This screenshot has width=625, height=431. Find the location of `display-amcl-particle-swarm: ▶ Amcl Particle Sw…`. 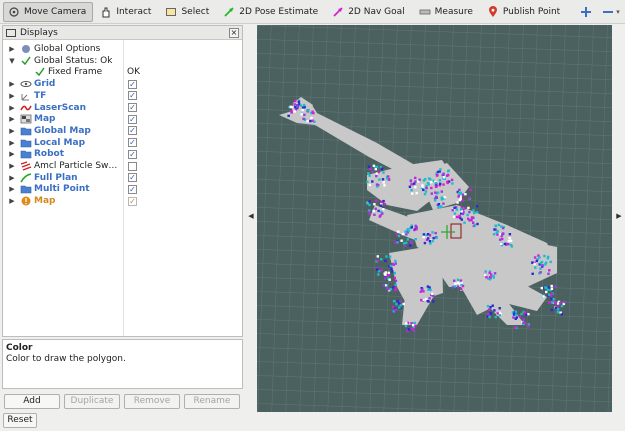

display-amcl-particle-swarm: ▶ Amcl Particle Sw… is located at coordinates (122, 166).